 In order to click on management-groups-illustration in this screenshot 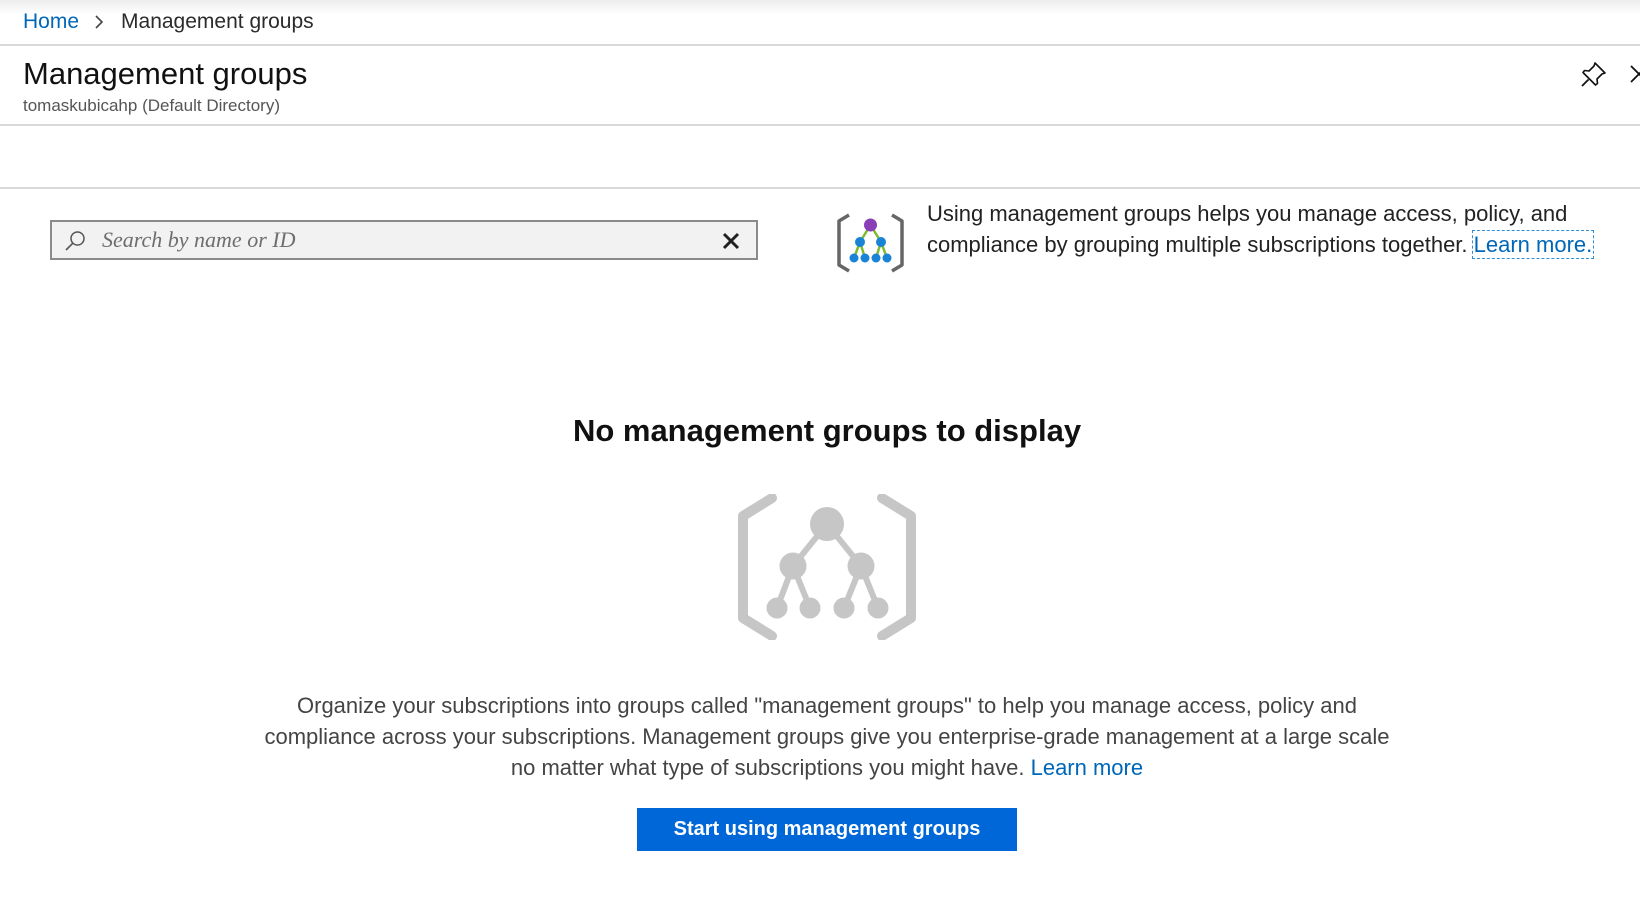, I will do `click(827, 567)`.